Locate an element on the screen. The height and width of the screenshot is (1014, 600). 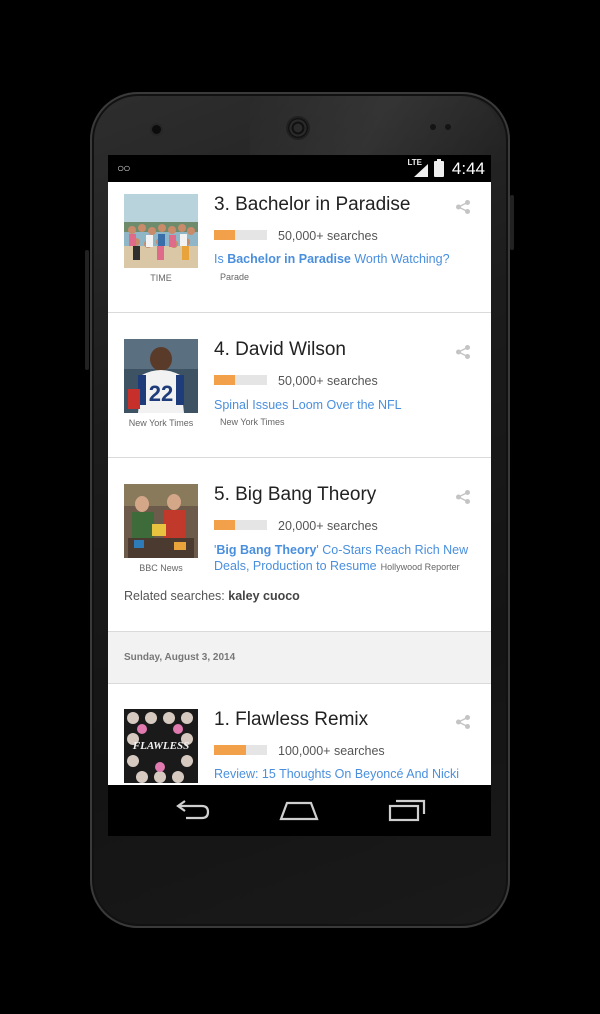
headline-link: Is Bachelor in Paradise Worth Watching? is located at coordinates (332, 259).